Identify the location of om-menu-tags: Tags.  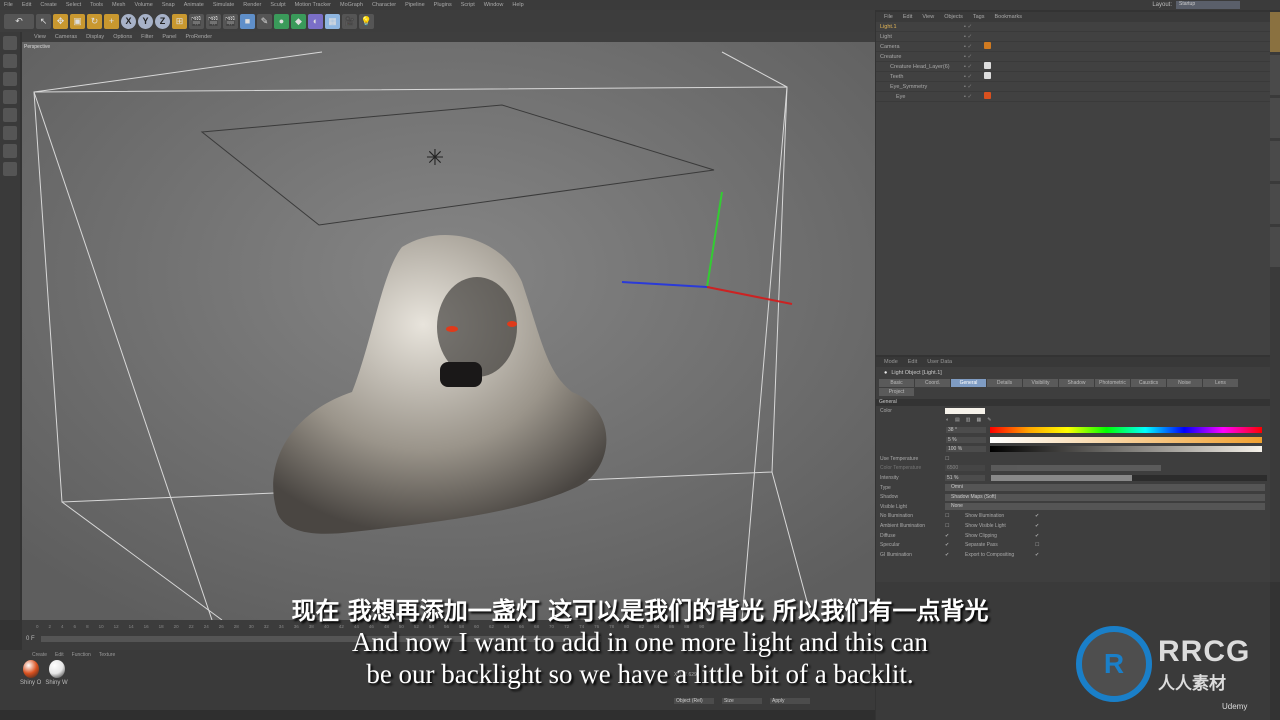
(979, 17).